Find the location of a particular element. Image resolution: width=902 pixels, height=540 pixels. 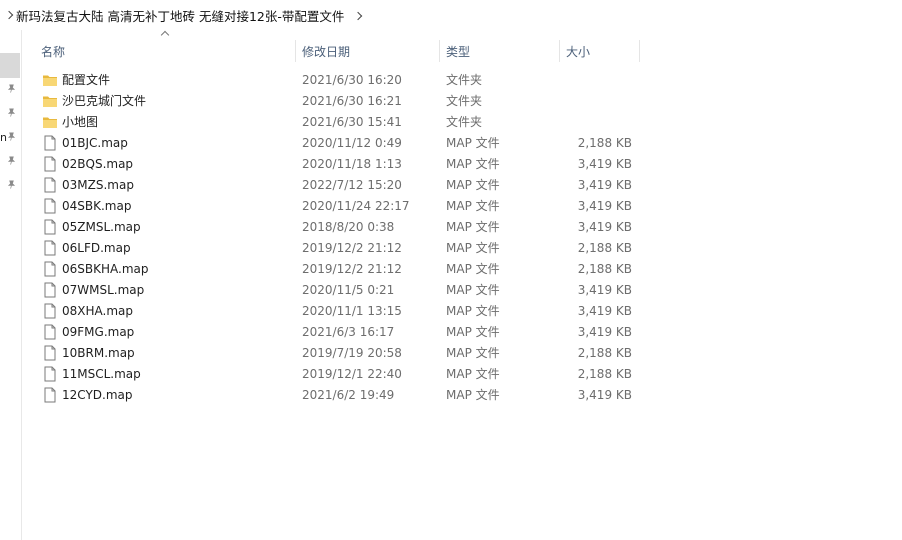

file-row: 小地图 2021/6/30 15:41 文件夹 is located at coordinates (451, 122).